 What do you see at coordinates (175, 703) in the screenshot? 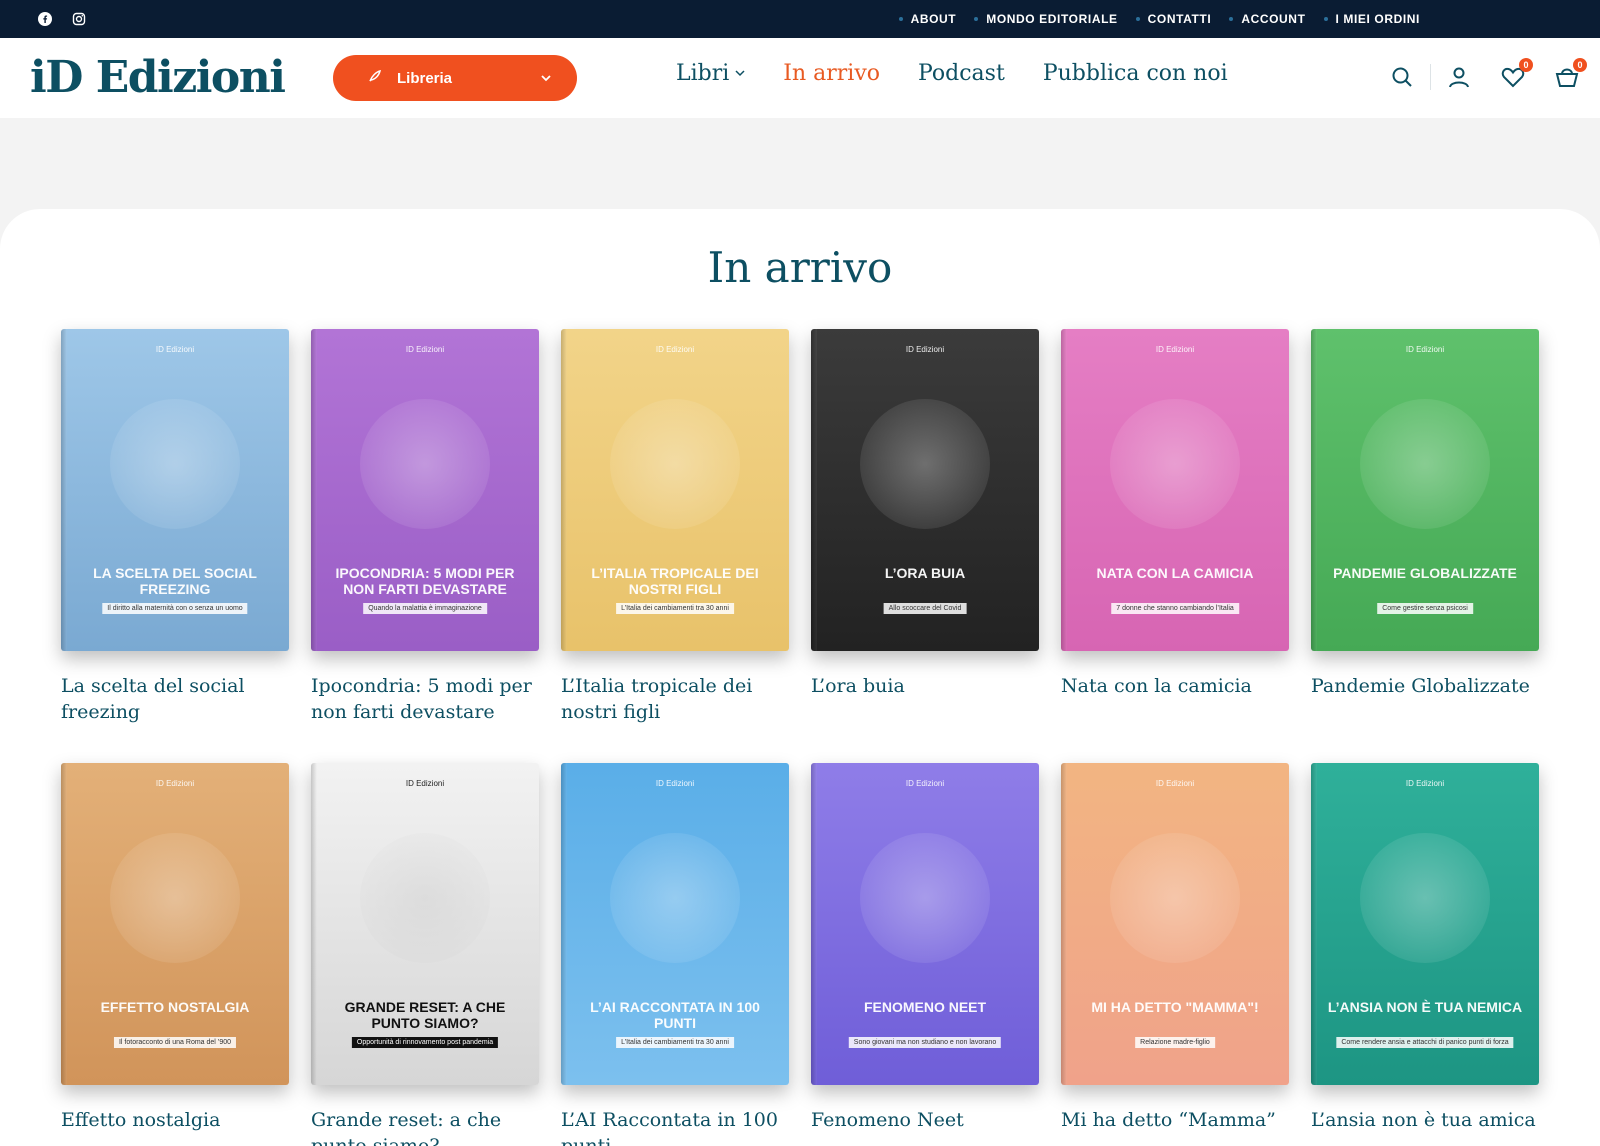
I see `book-title-link: La scelta del social freezing` at bounding box center [175, 703].